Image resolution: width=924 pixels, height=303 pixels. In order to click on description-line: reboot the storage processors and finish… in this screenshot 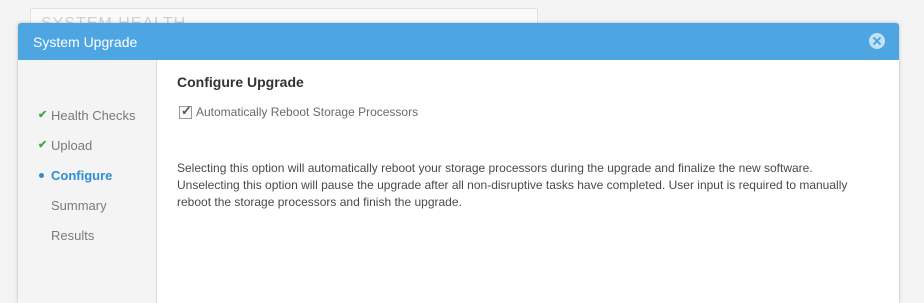, I will do `click(319, 202)`.